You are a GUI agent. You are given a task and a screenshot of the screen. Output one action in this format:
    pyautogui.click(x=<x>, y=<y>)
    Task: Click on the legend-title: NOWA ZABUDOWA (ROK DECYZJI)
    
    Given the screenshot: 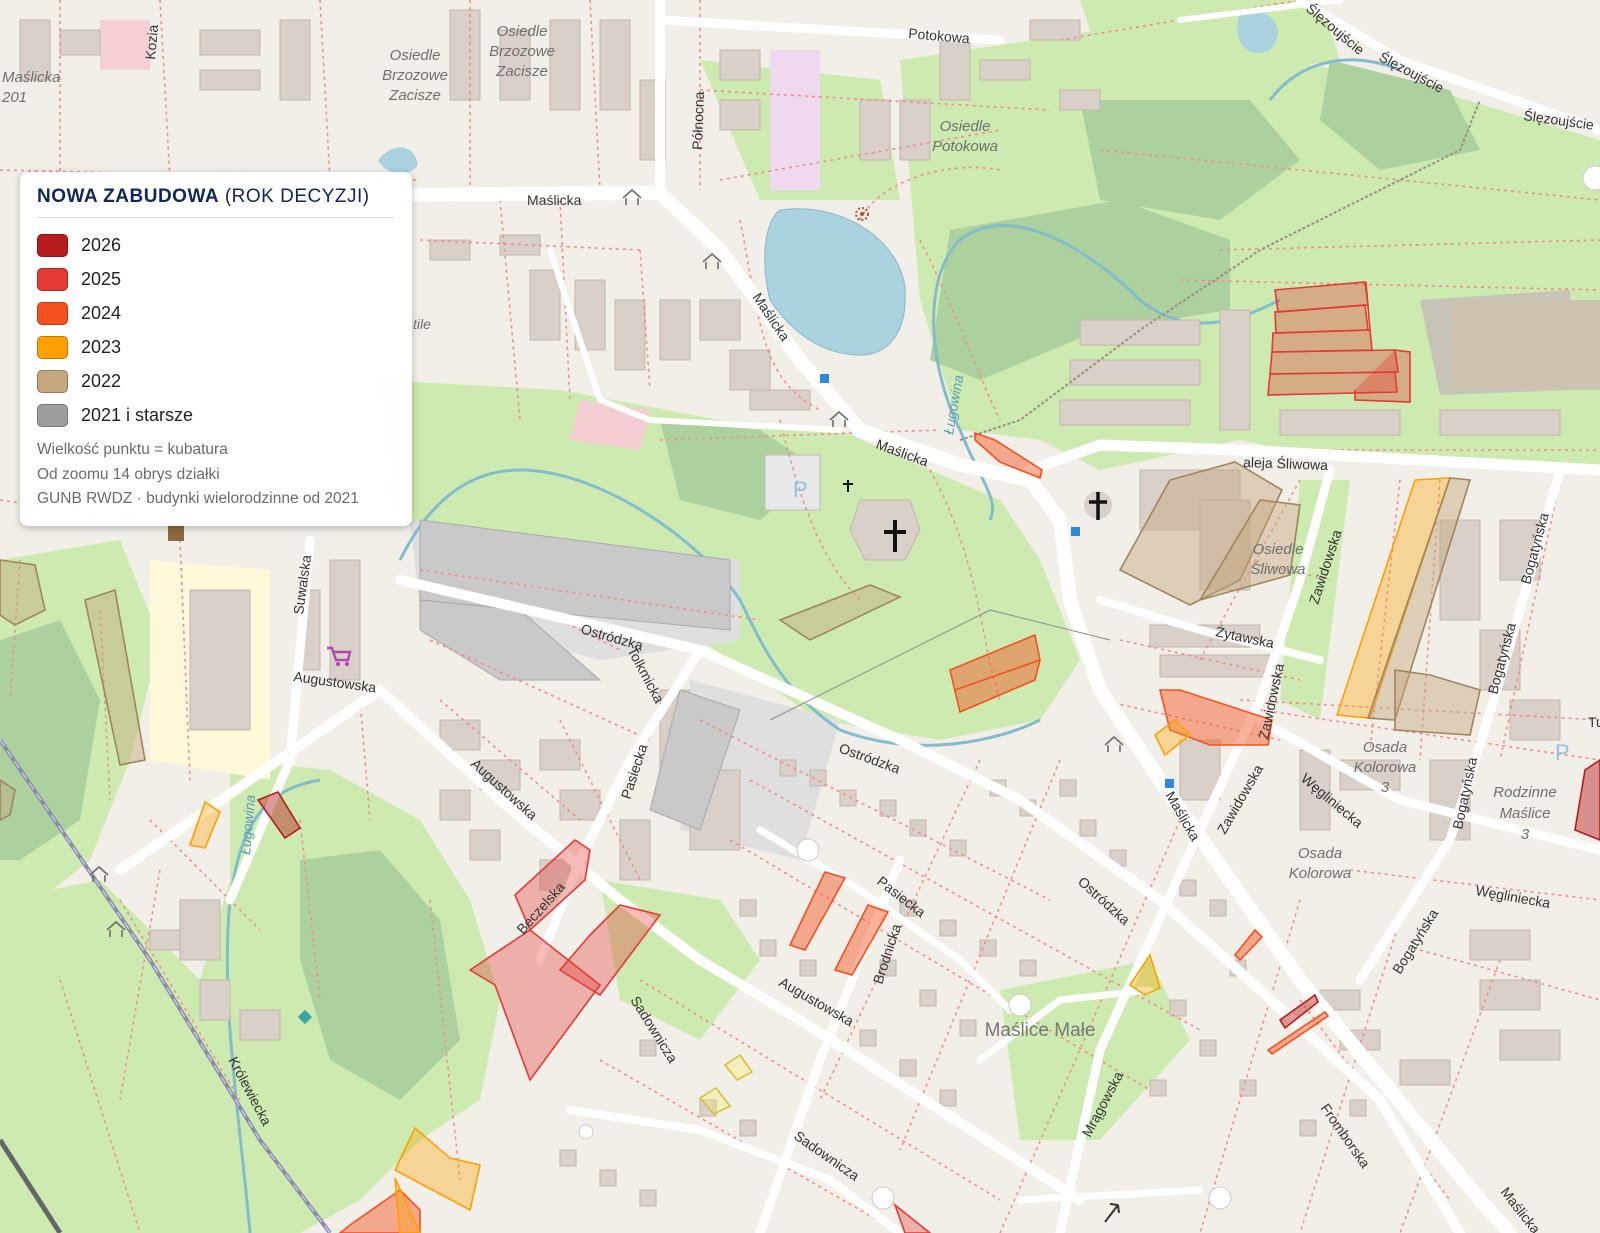 What is the action you would take?
    pyautogui.click(x=215, y=202)
    